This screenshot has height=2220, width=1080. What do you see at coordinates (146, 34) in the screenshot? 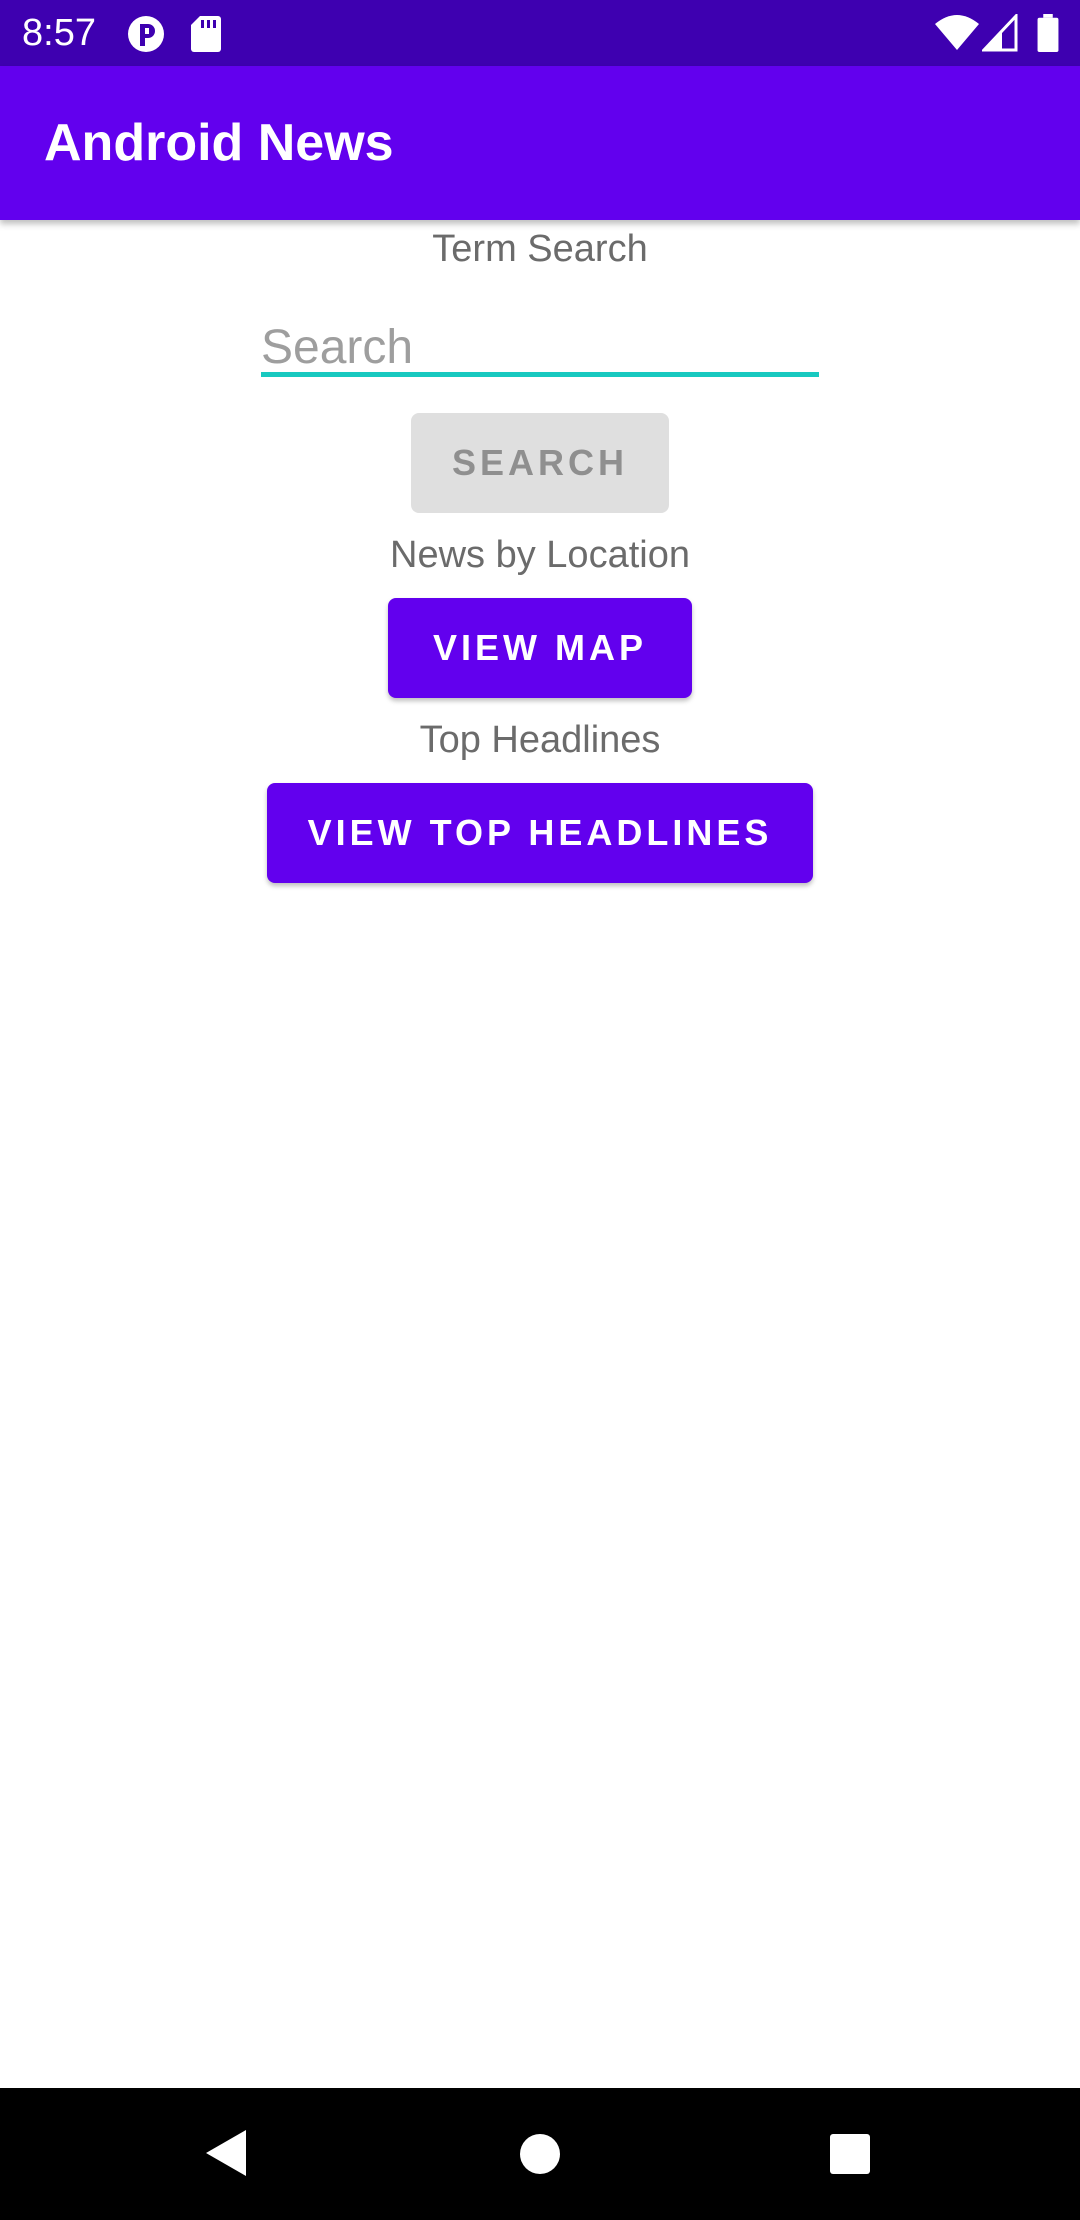
I see `data-saver-icon` at bounding box center [146, 34].